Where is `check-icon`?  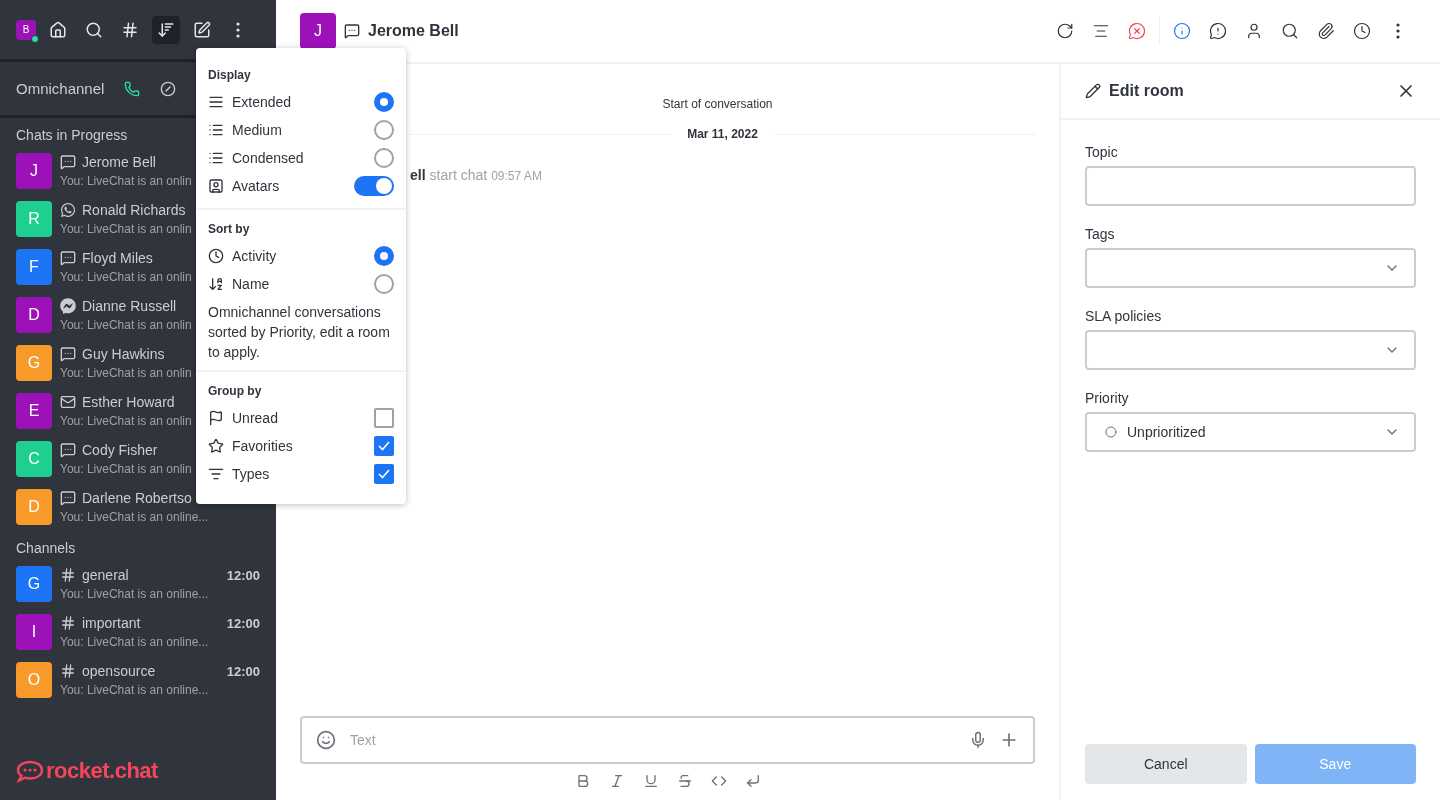 check-icon is located at coordinates (384, 446).